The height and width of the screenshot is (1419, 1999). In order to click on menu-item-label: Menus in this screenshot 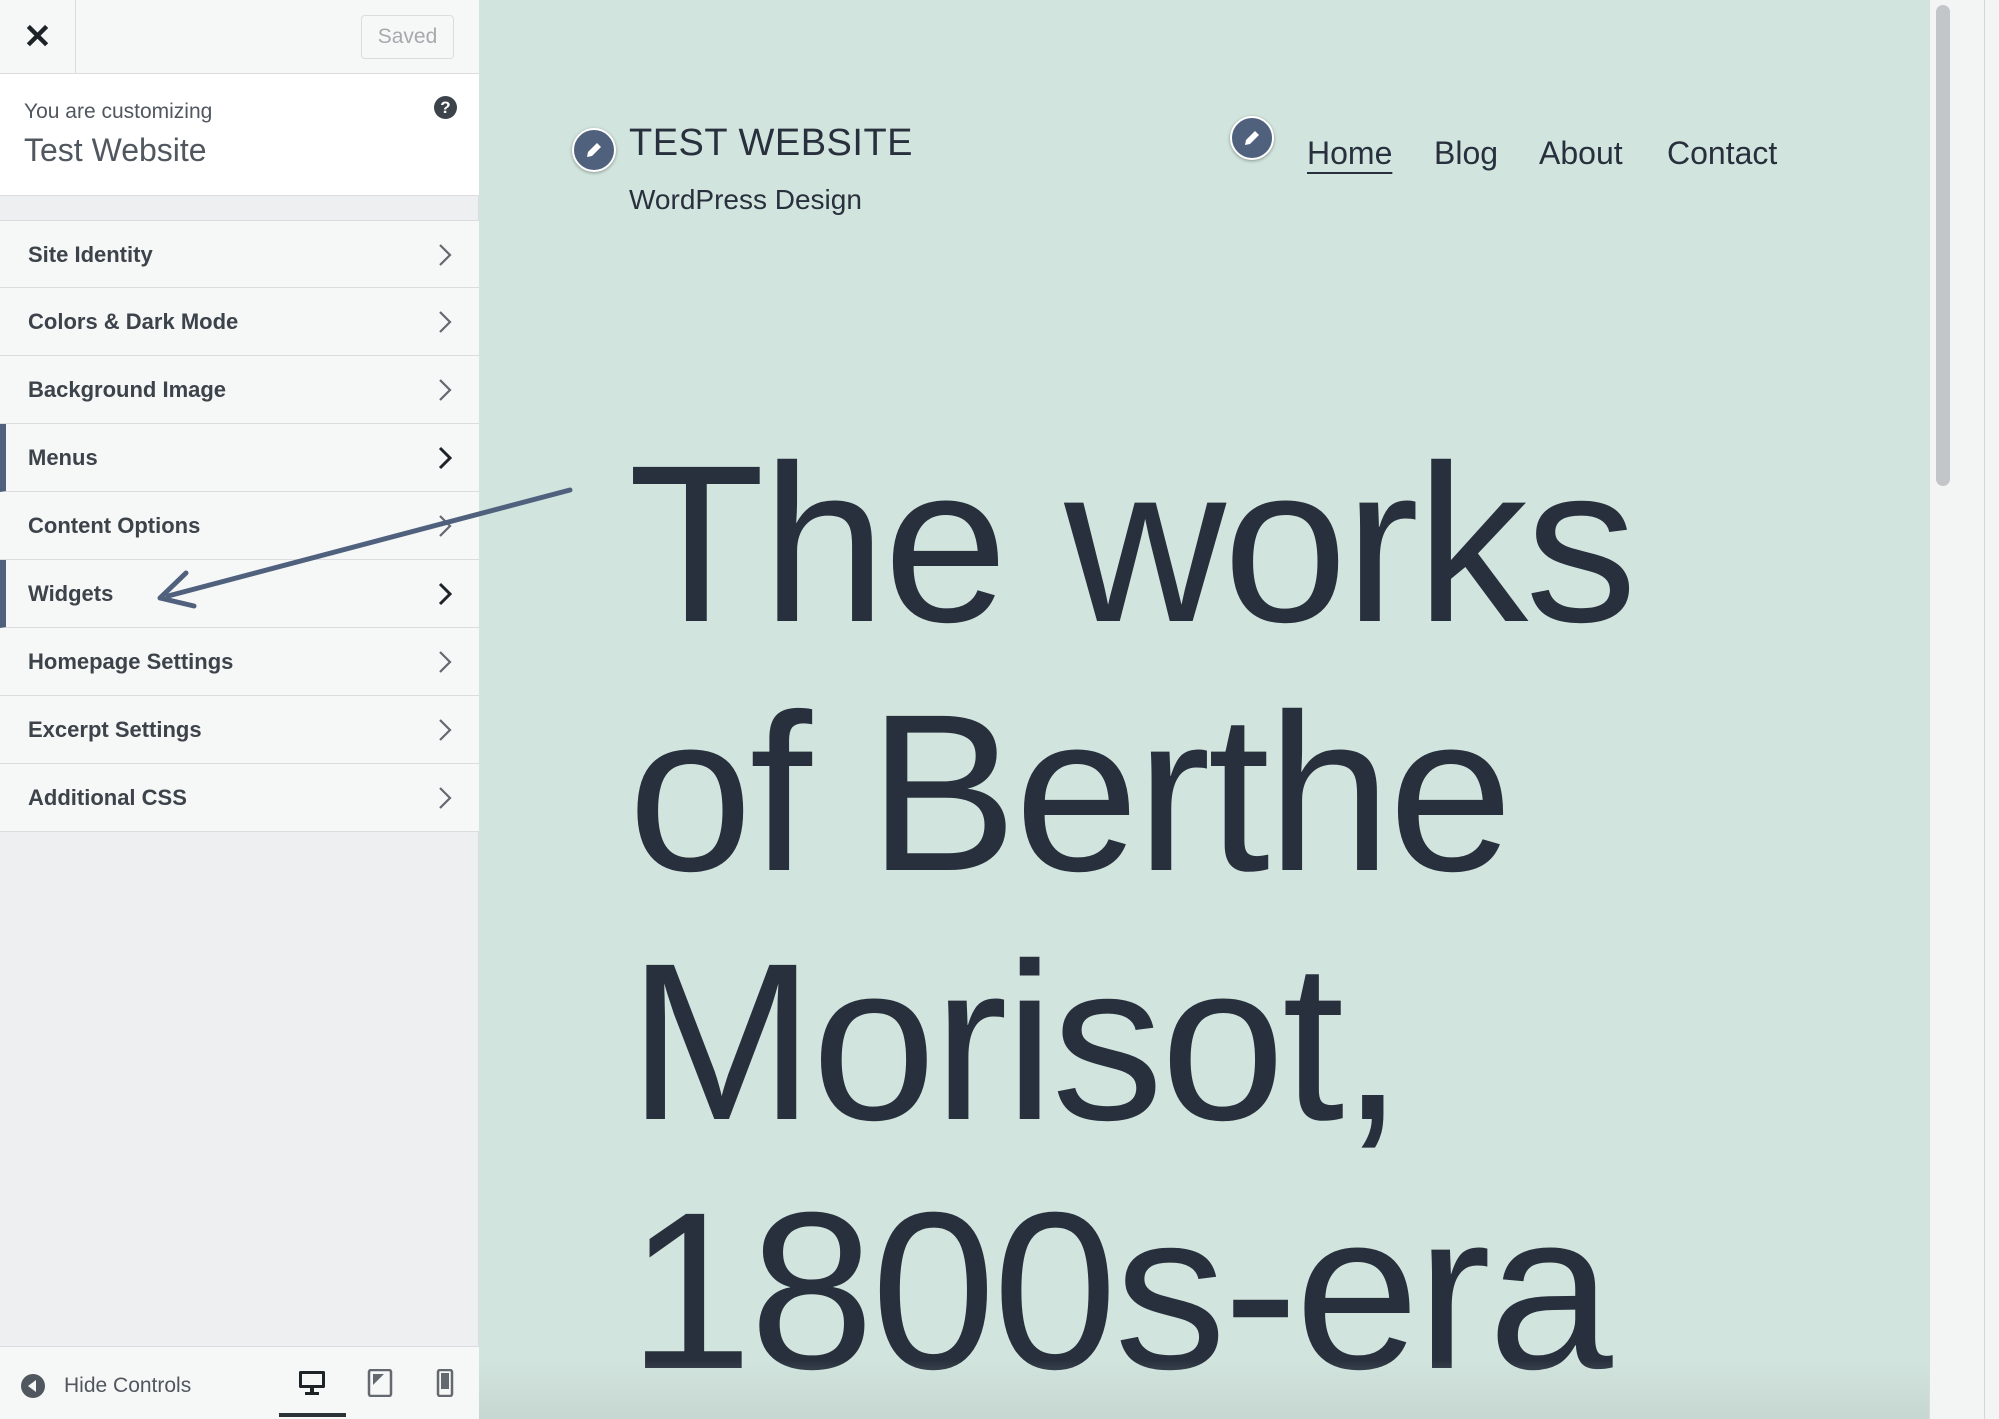, I will do `click(63, 457)`.